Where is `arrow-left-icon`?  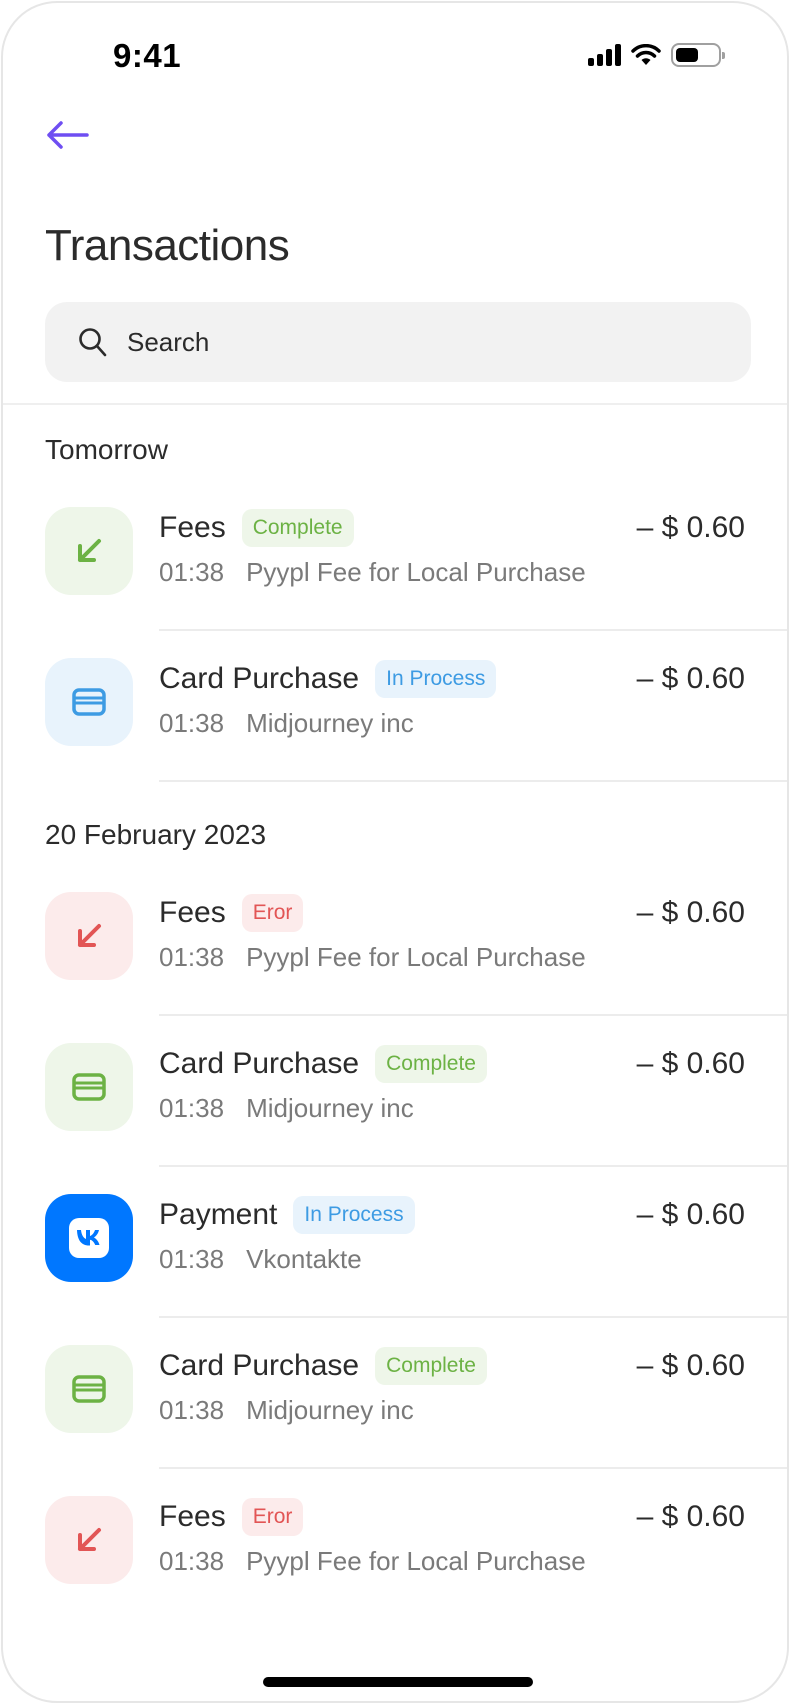 arrow-left-icon is located at coordinates (68, 135).